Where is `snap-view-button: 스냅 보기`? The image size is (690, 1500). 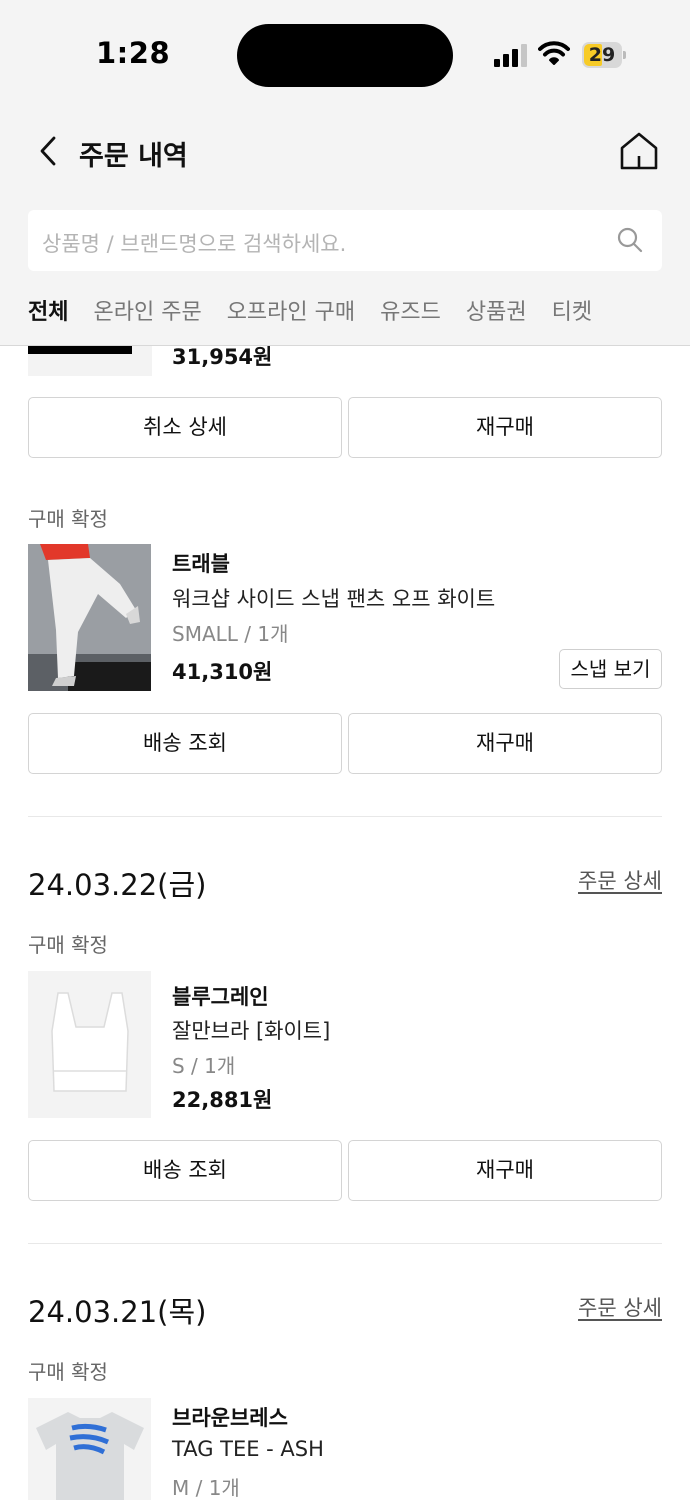
snap-view-button: 스냅 보기 is located at coordinates (610, 669).